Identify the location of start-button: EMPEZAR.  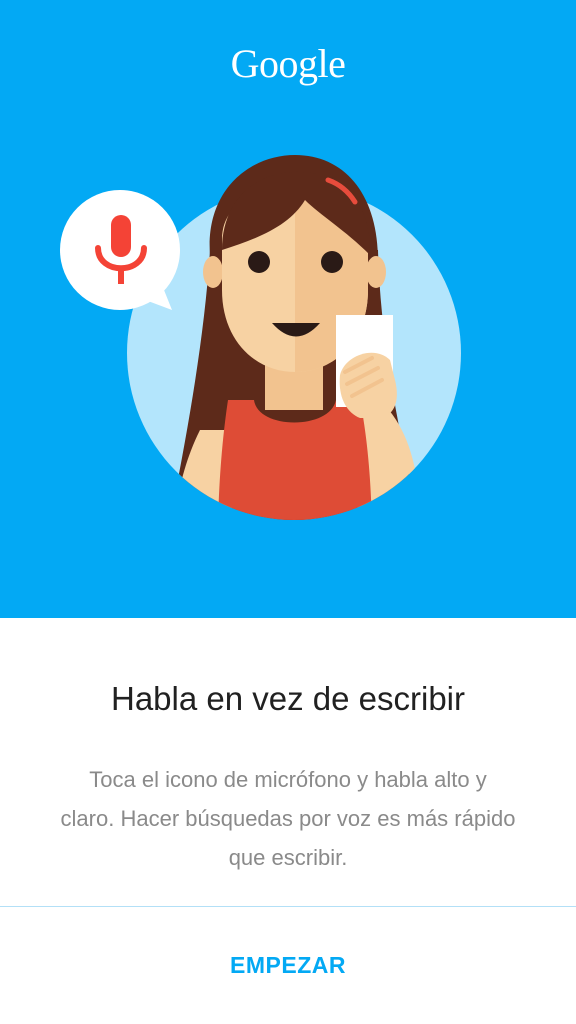
(288, 965).